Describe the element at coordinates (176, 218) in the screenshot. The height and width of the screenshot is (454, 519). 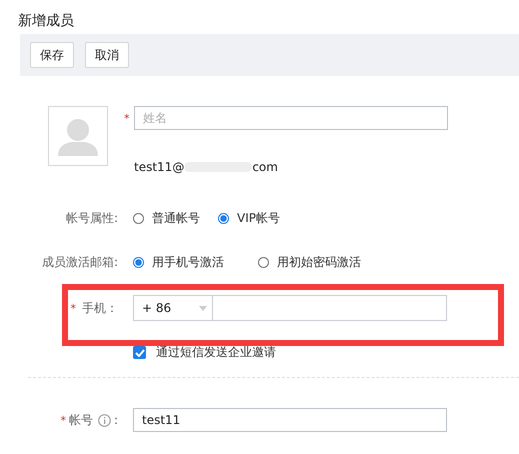
I see `radio-label: 普通帐号` at that location.